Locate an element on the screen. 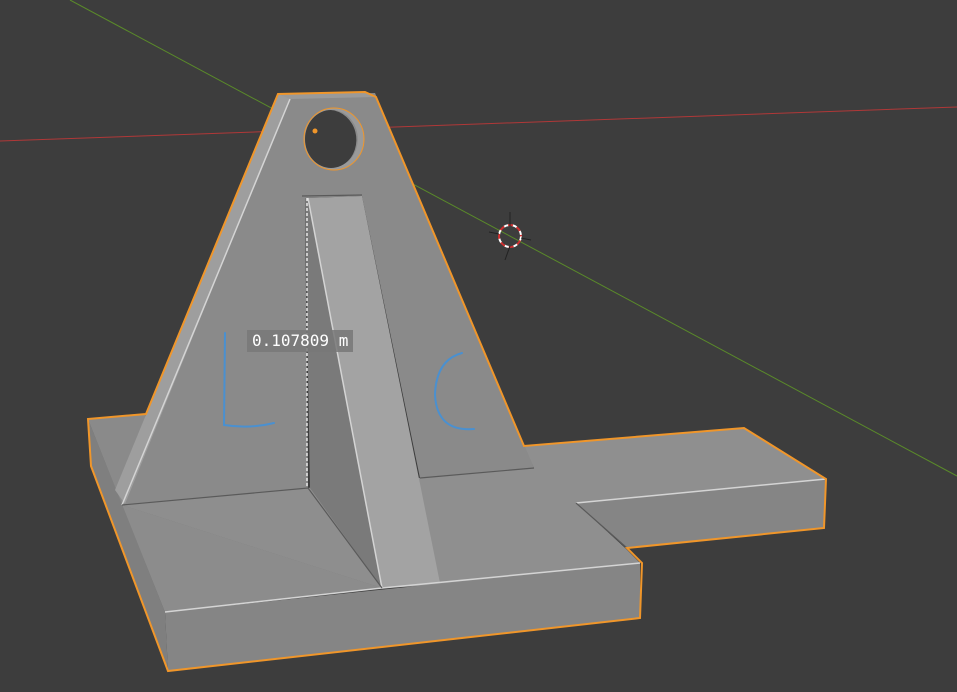  x-axis-line is located at coordinates (478, 124).